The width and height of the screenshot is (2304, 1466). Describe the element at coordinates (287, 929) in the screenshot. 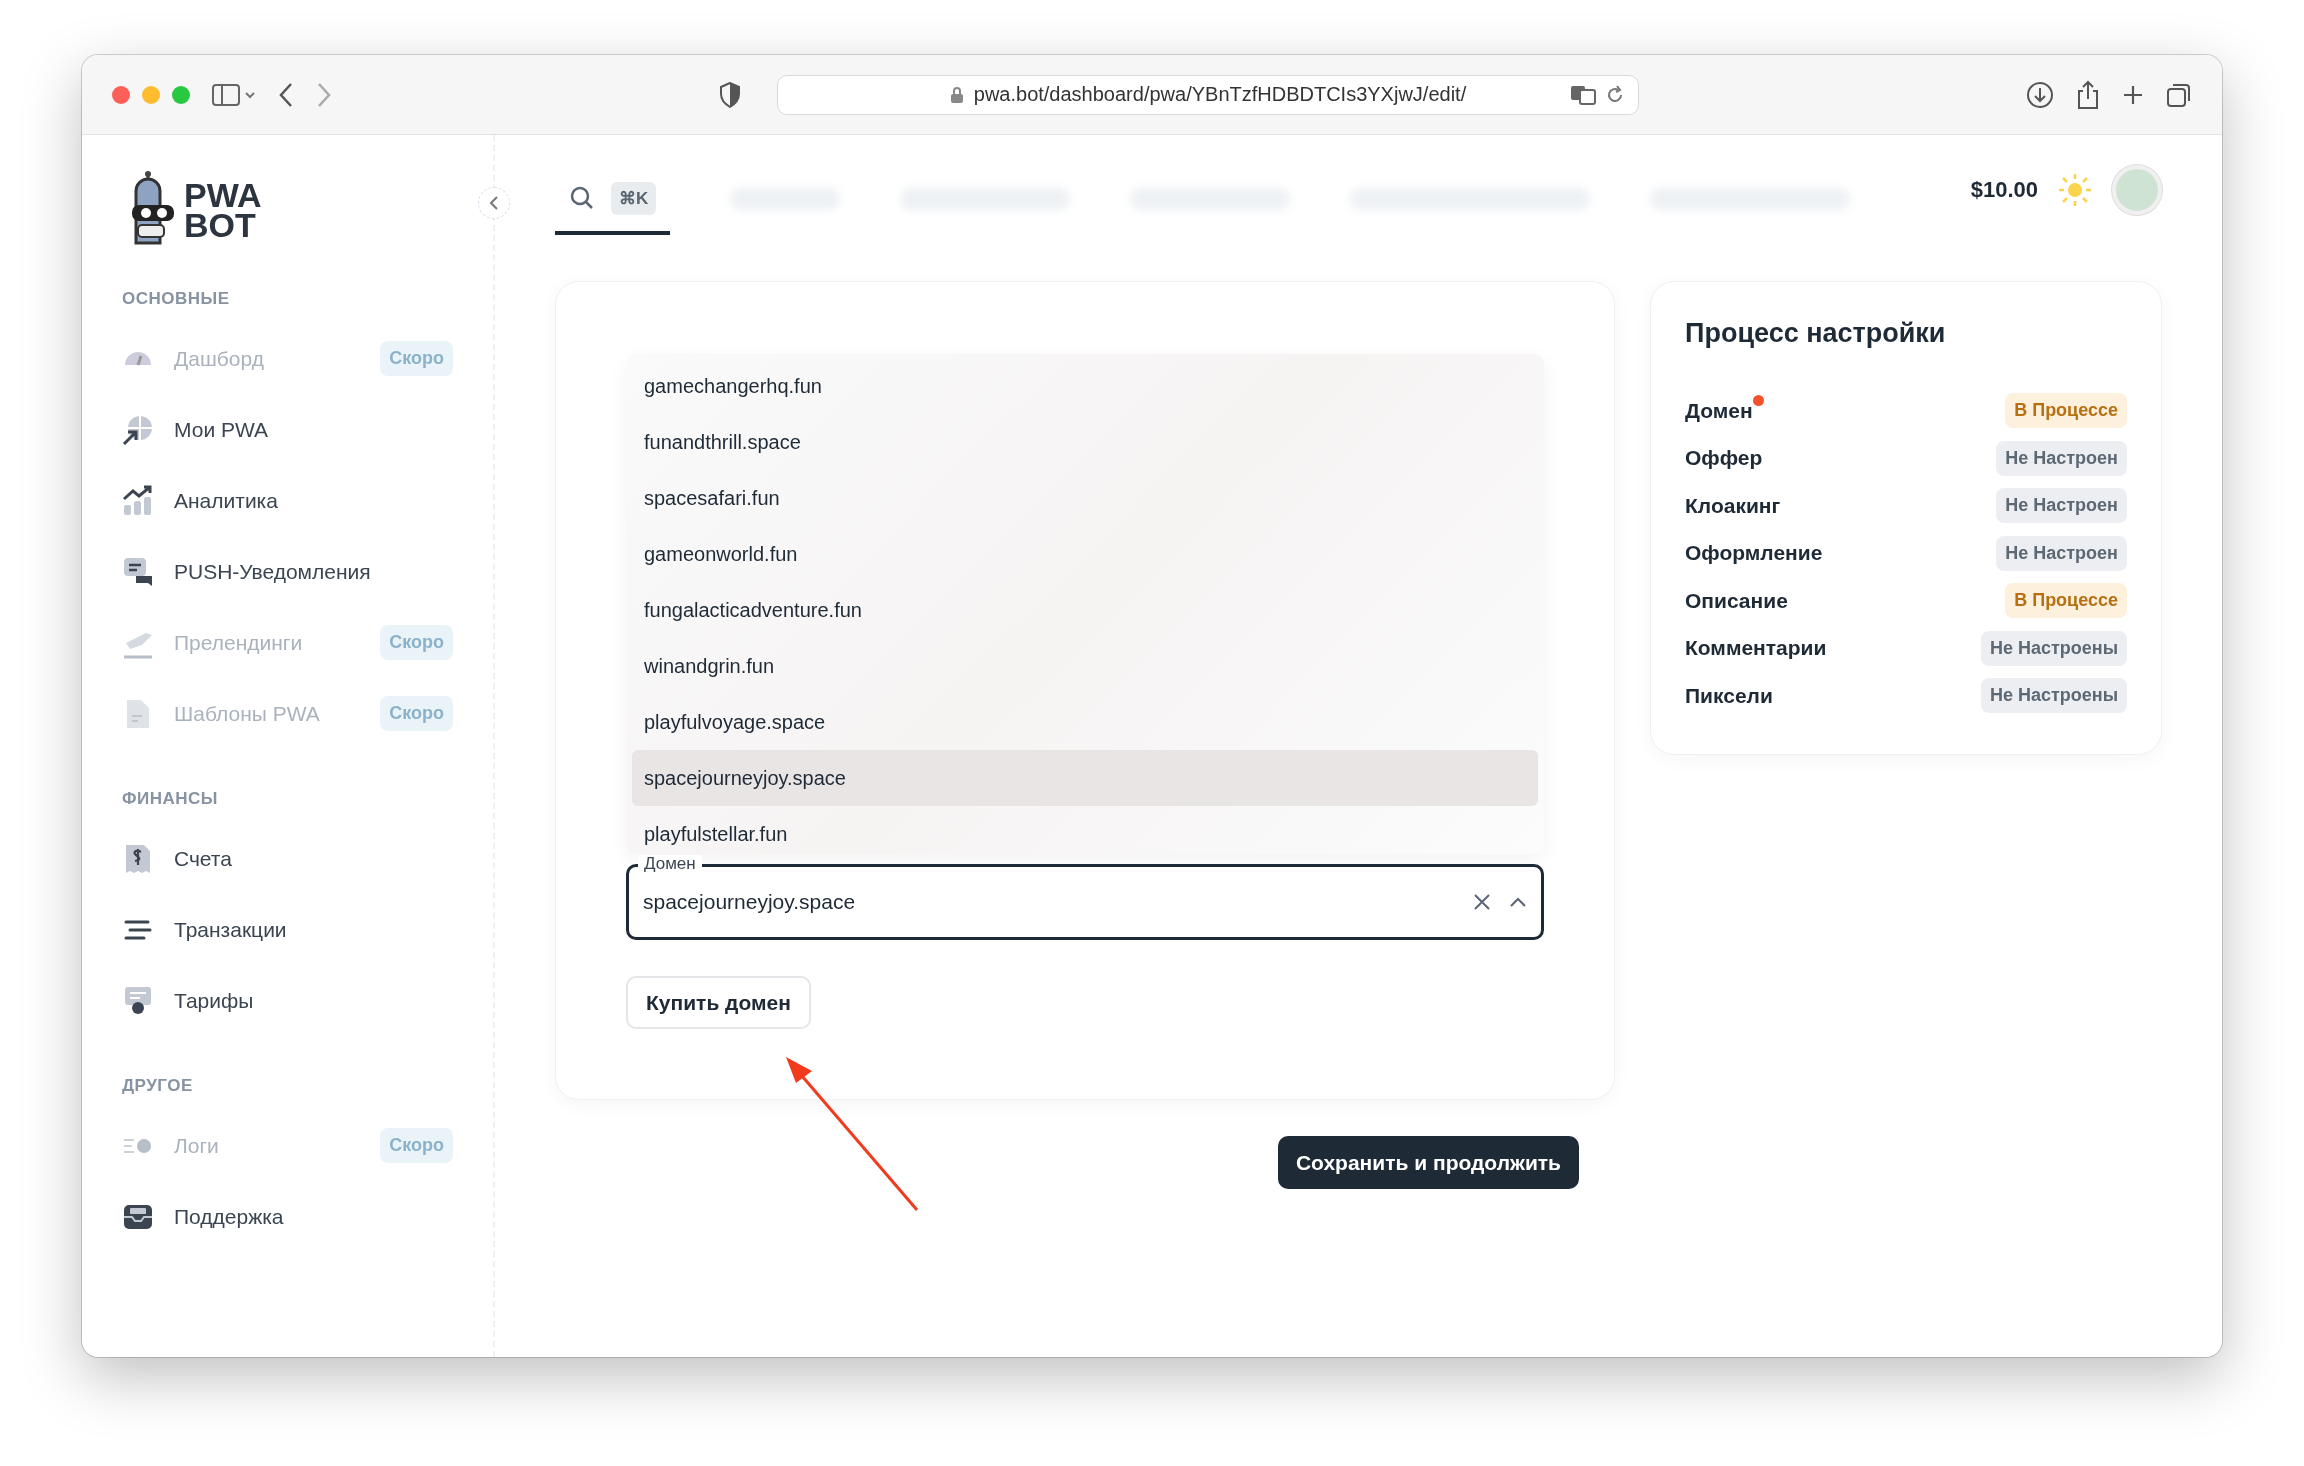

I see `sidebar-item: Транзакции` at that location.